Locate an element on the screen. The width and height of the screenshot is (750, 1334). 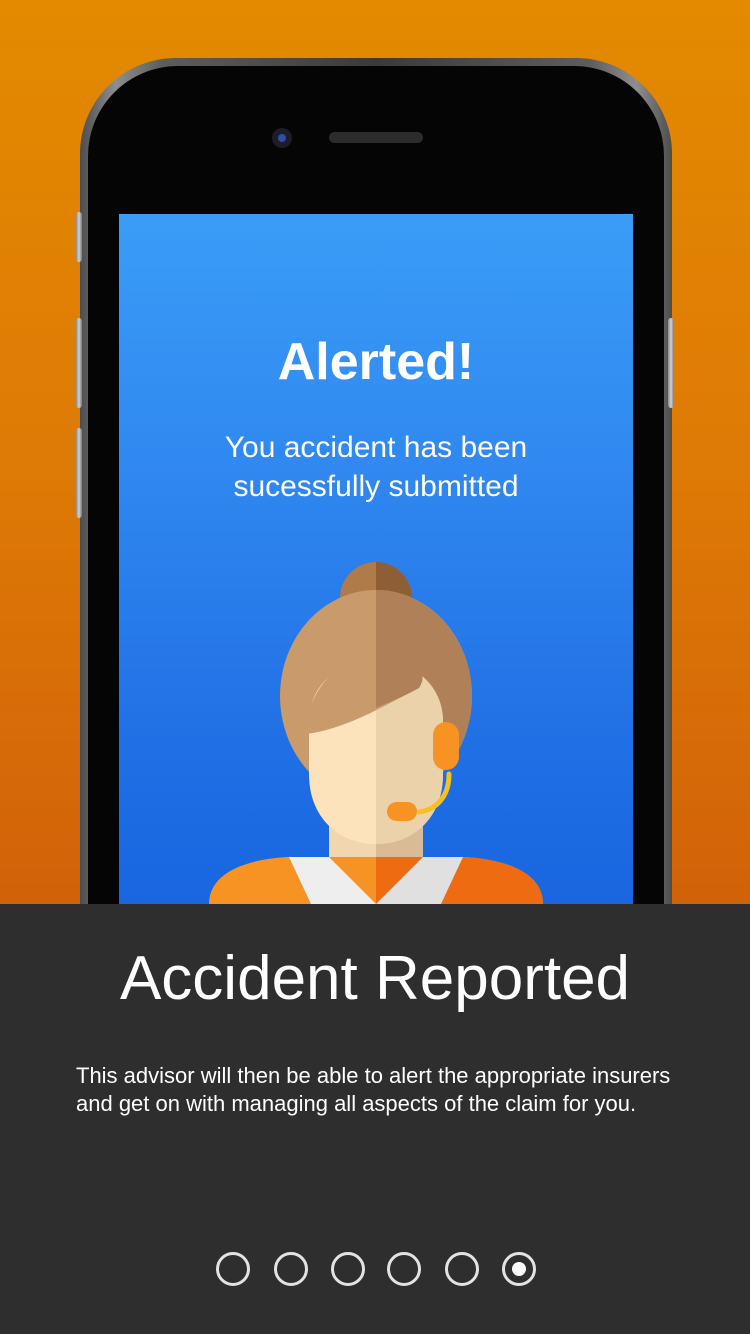
page-dot-6-active is located at coordinates (519, 1269).